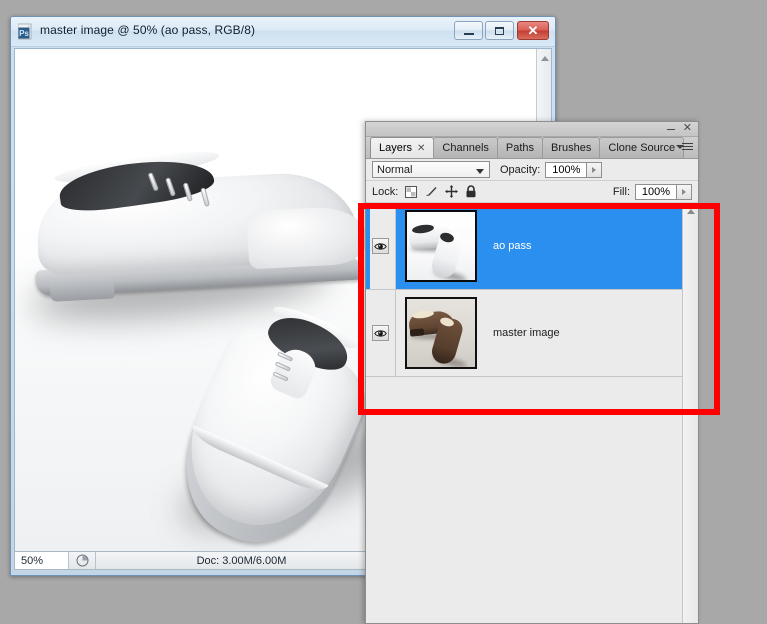 Image resolution: width=767 pixels, height=624 pixels. Describe the element at coordinates (452, 191) in the screenshot. I see `lock-position-icon` at that location.